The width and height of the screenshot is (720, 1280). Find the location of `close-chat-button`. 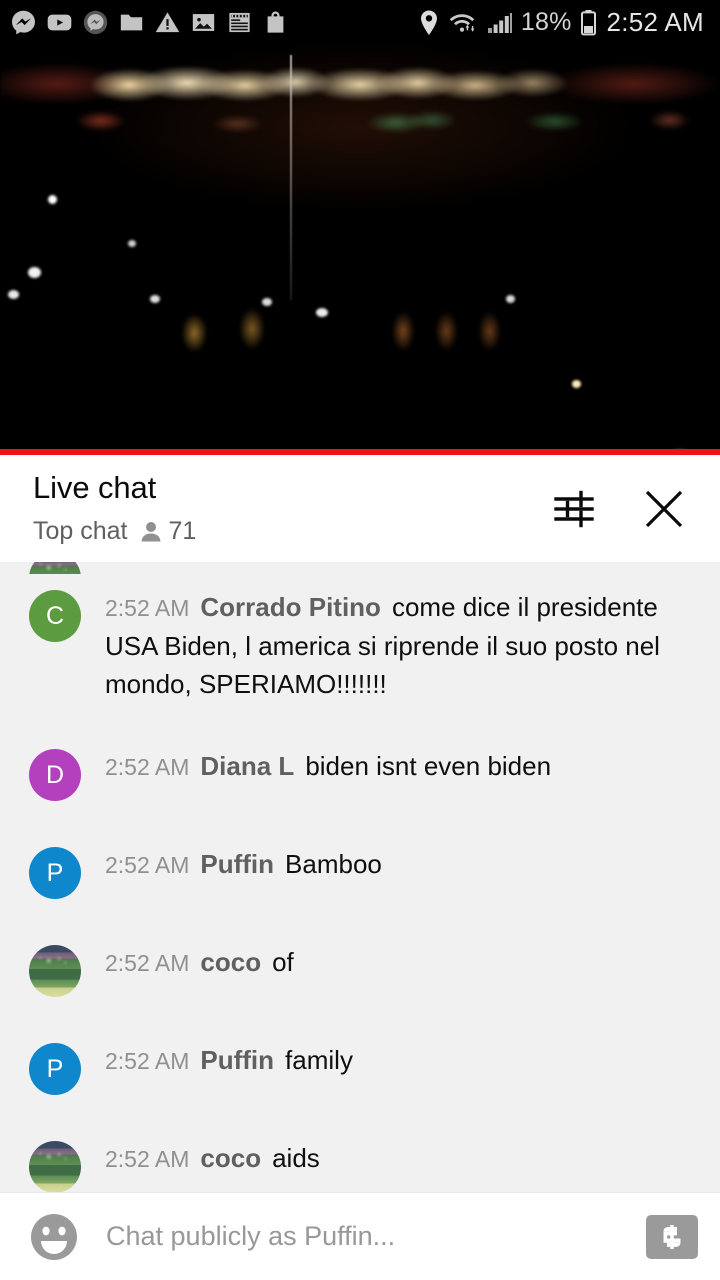

close-chat-button is located at coordinates (664, 509).